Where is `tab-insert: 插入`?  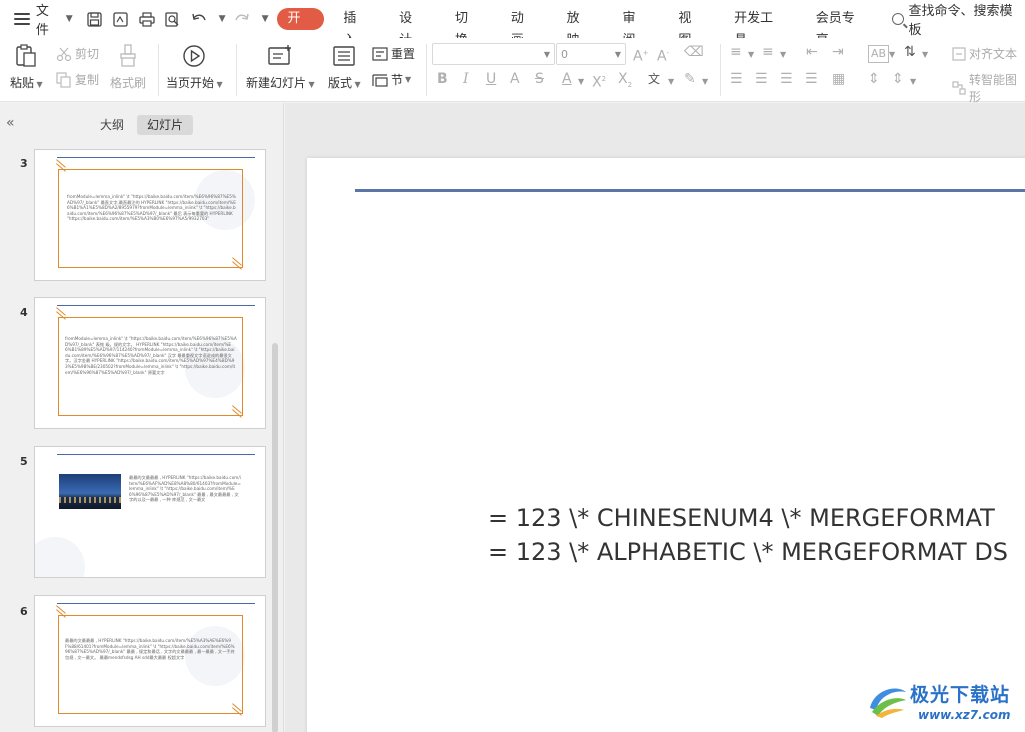 tab-insert: 插入 is located at coordinates (356, 28).